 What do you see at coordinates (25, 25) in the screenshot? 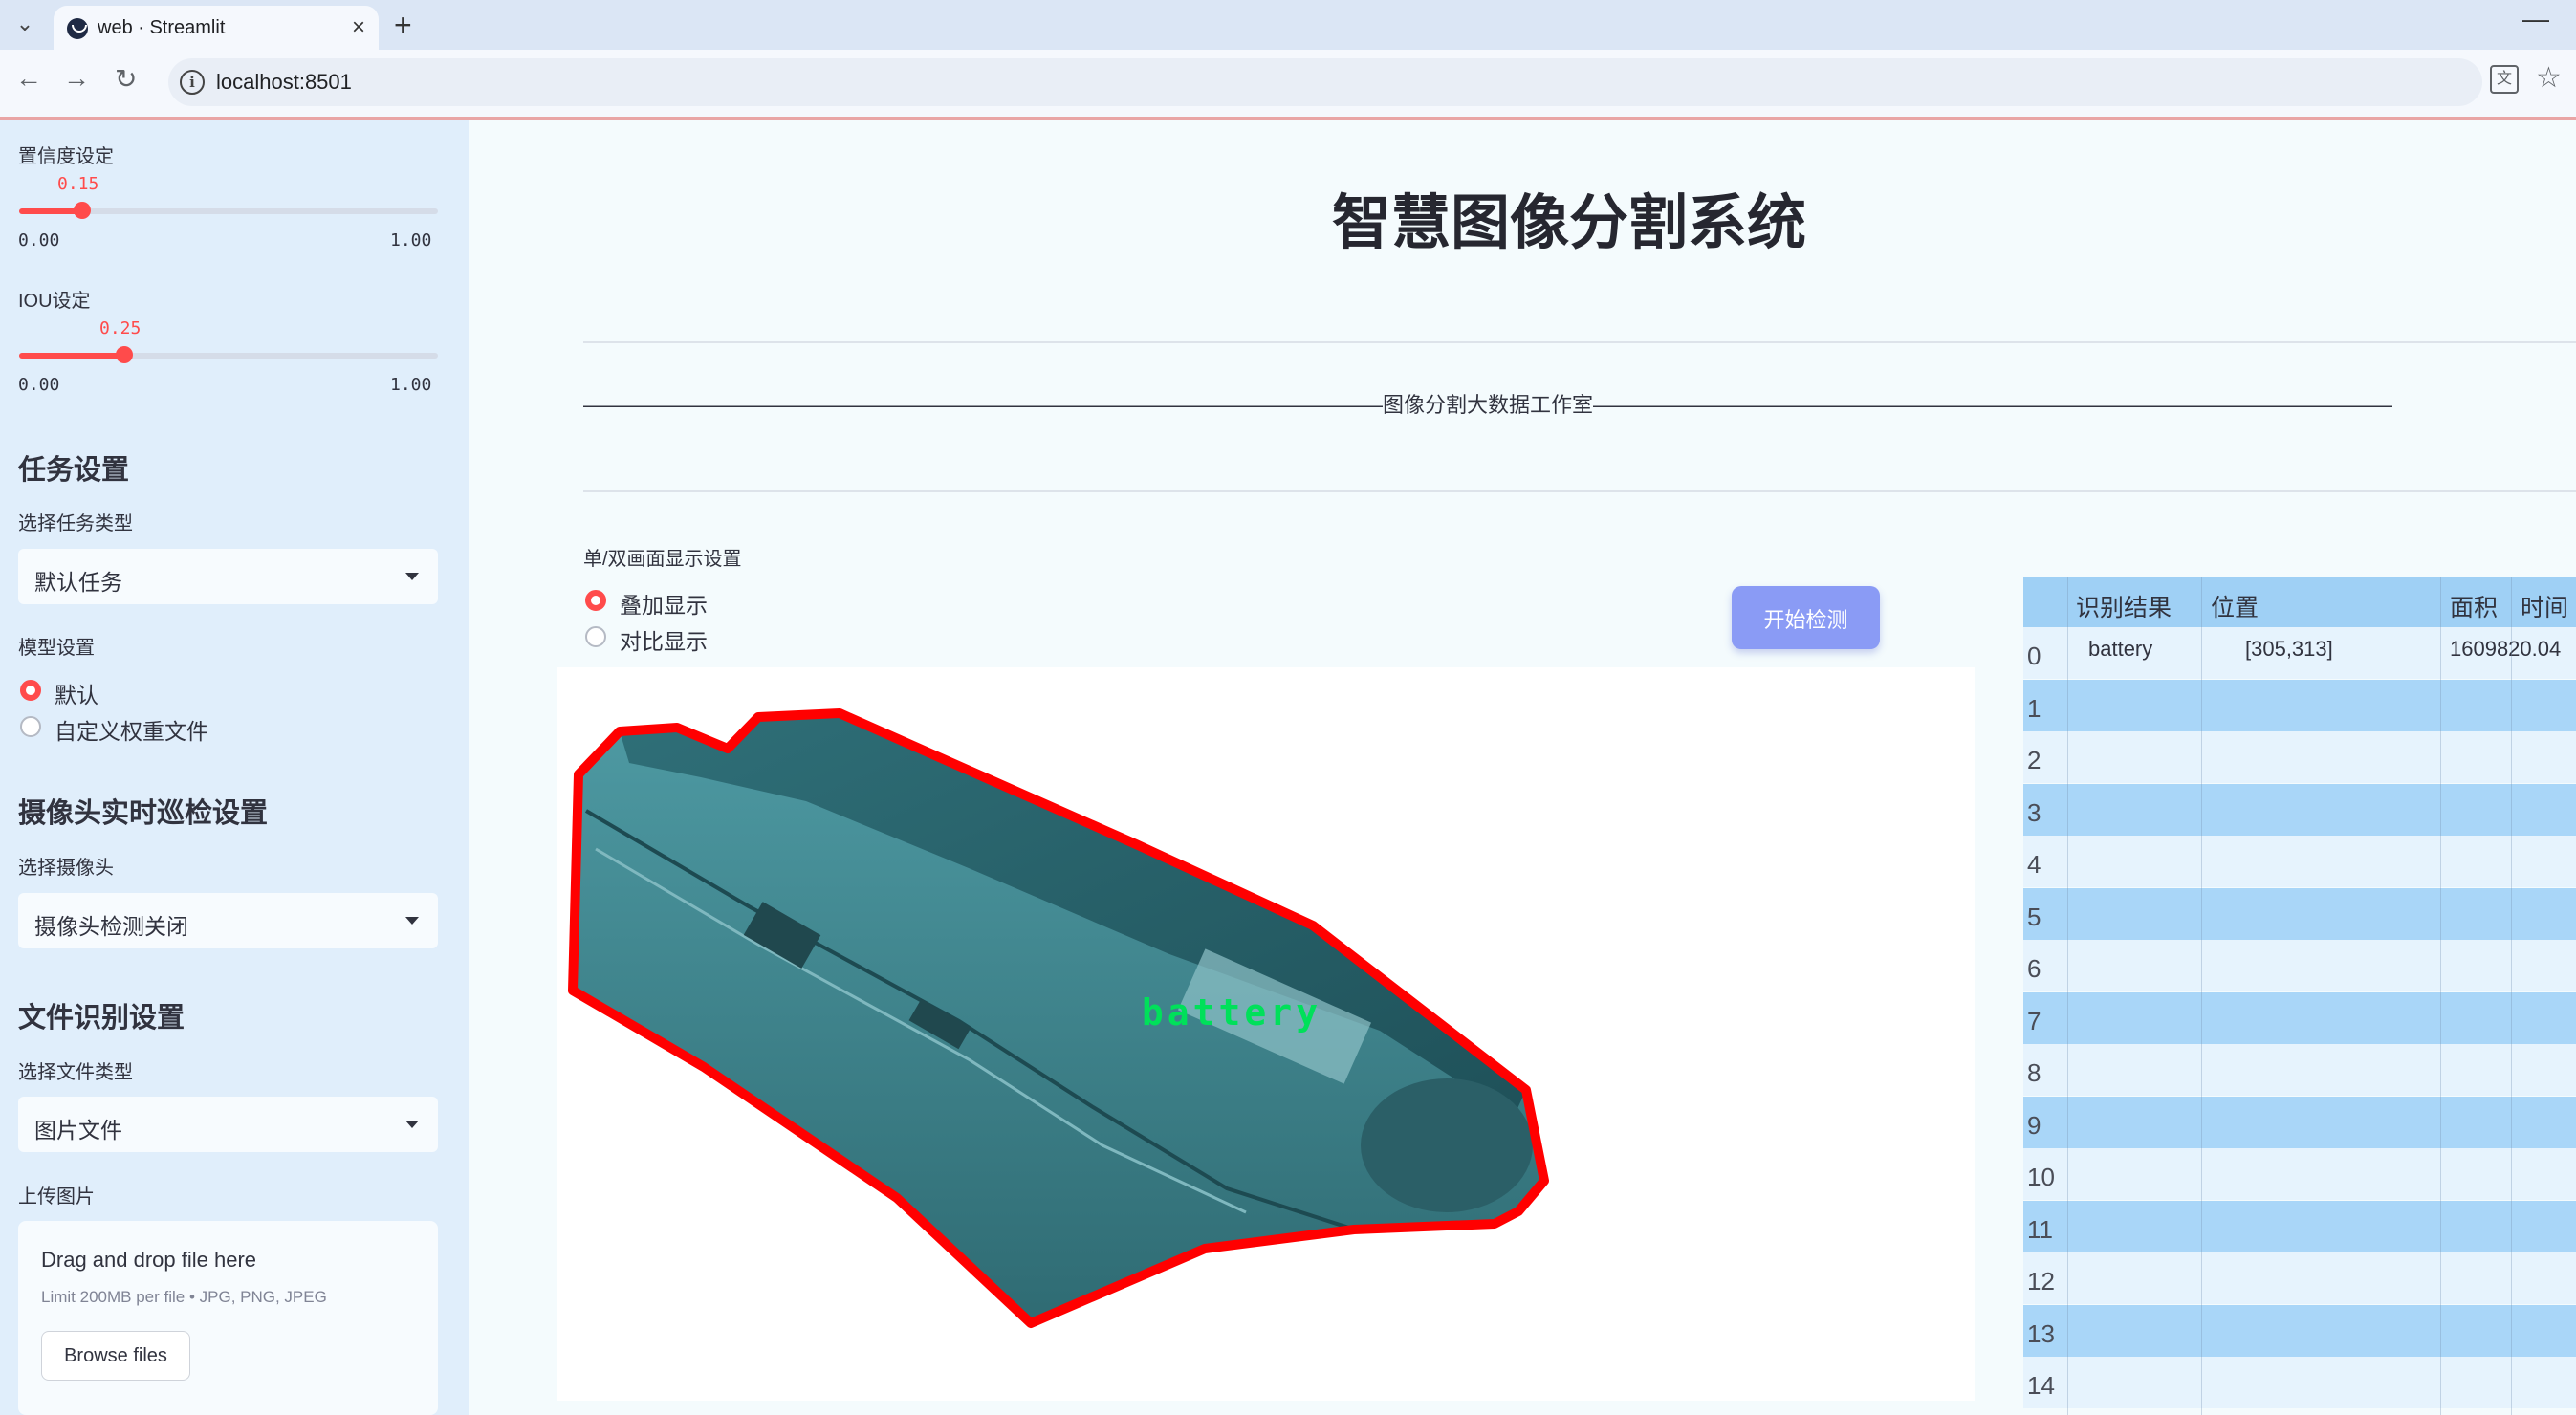
I see `tab-search-chevron-icon: ⌄` at bounding box center [25, 25].